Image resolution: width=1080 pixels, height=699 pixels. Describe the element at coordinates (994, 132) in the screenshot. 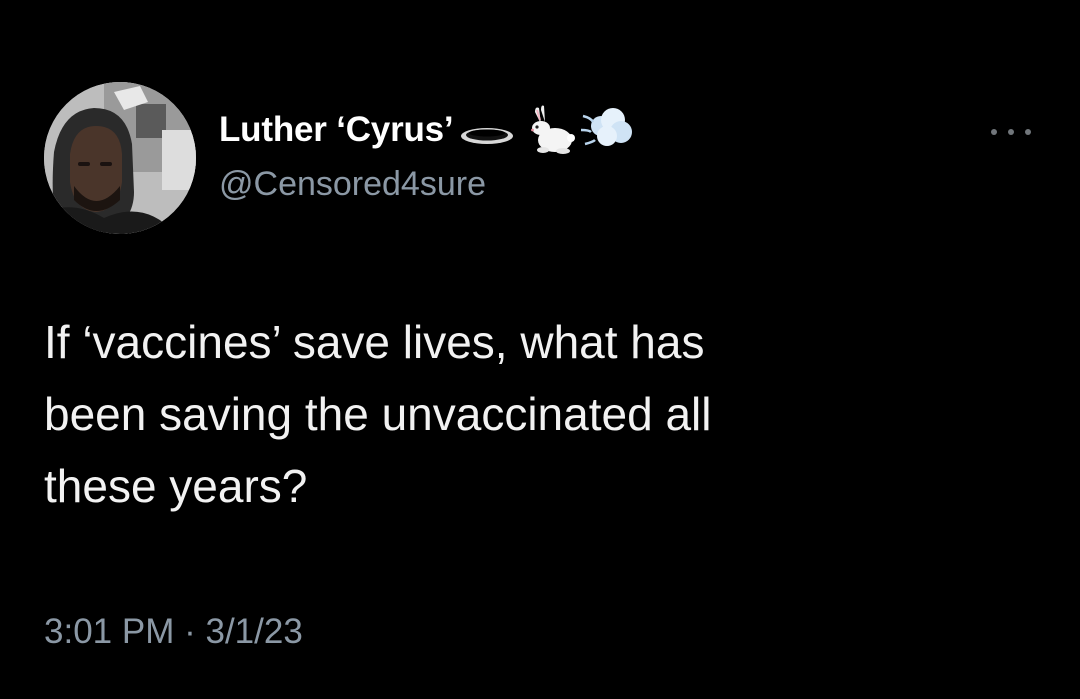

I see `more-horizontal-icon` at that location.